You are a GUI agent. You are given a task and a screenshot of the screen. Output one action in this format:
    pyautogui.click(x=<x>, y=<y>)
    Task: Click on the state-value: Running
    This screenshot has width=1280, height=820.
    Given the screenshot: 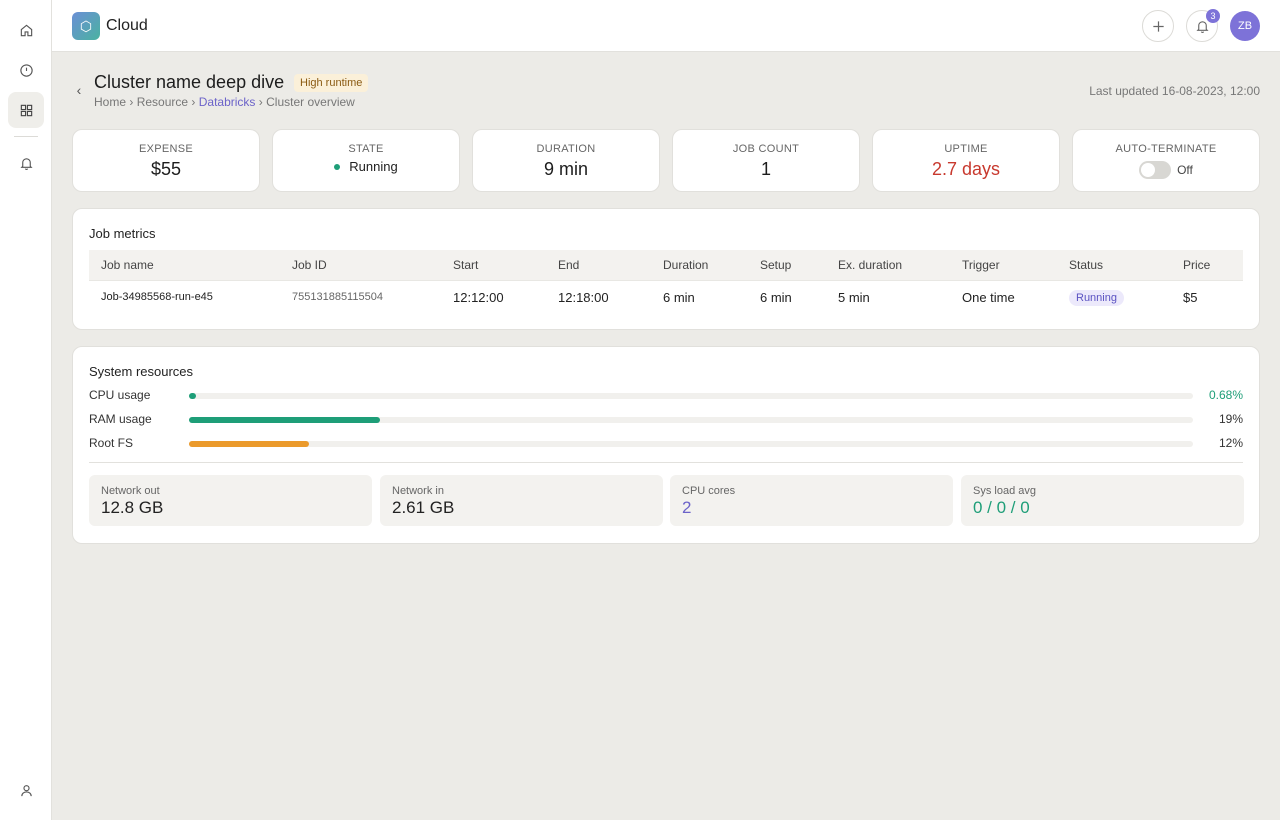 What is the action you would take?
    pyautogui.click(x=373, y=166)
    